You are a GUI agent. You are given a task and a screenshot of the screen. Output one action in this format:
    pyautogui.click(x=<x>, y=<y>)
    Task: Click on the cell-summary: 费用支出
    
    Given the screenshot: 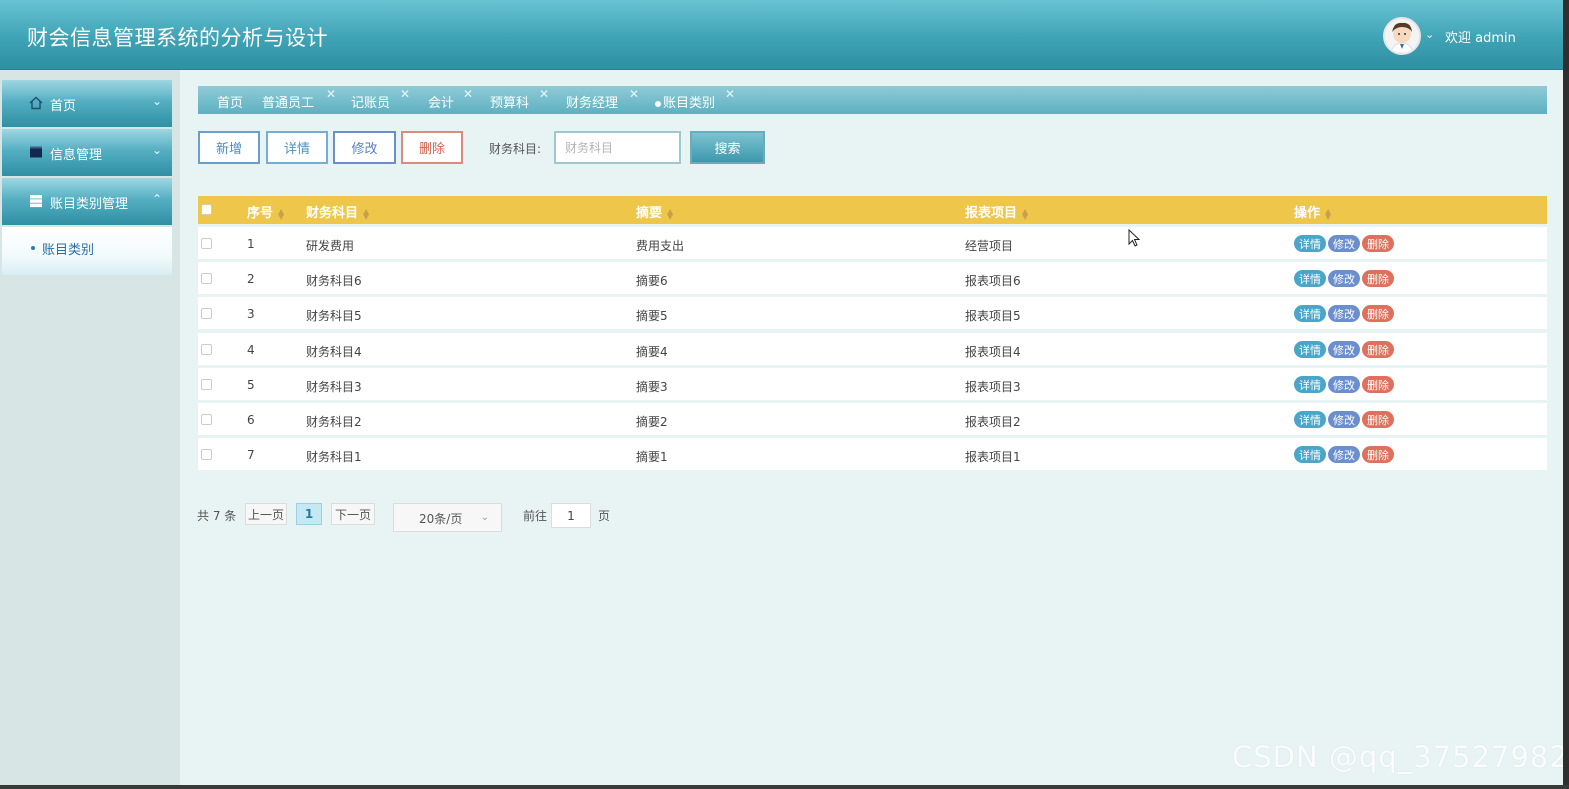 What is the action you would take?
    pyautogui.click(x=660, y=246)
    